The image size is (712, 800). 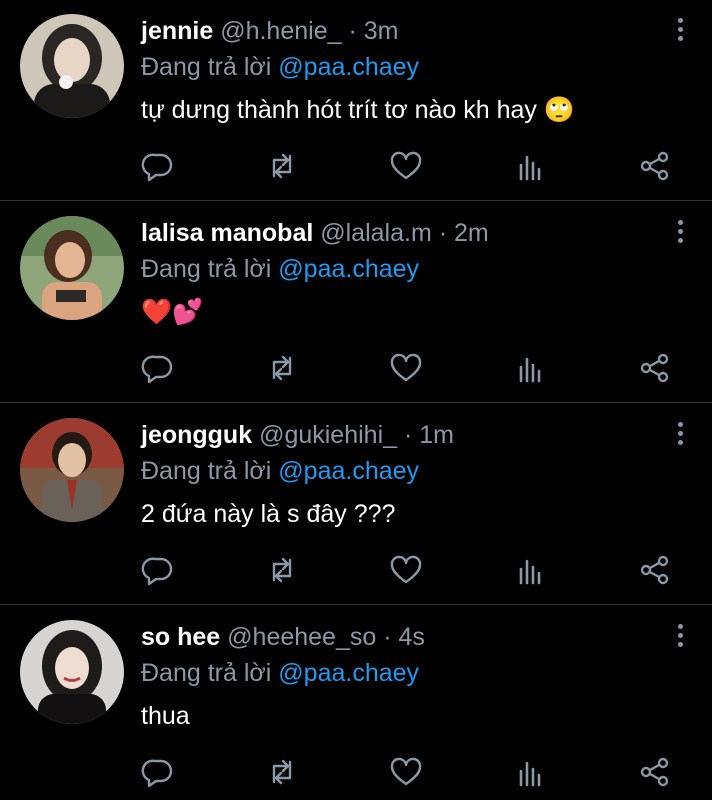 I want to click on user-handle: @lalala.m, so click(x=376, y=233).